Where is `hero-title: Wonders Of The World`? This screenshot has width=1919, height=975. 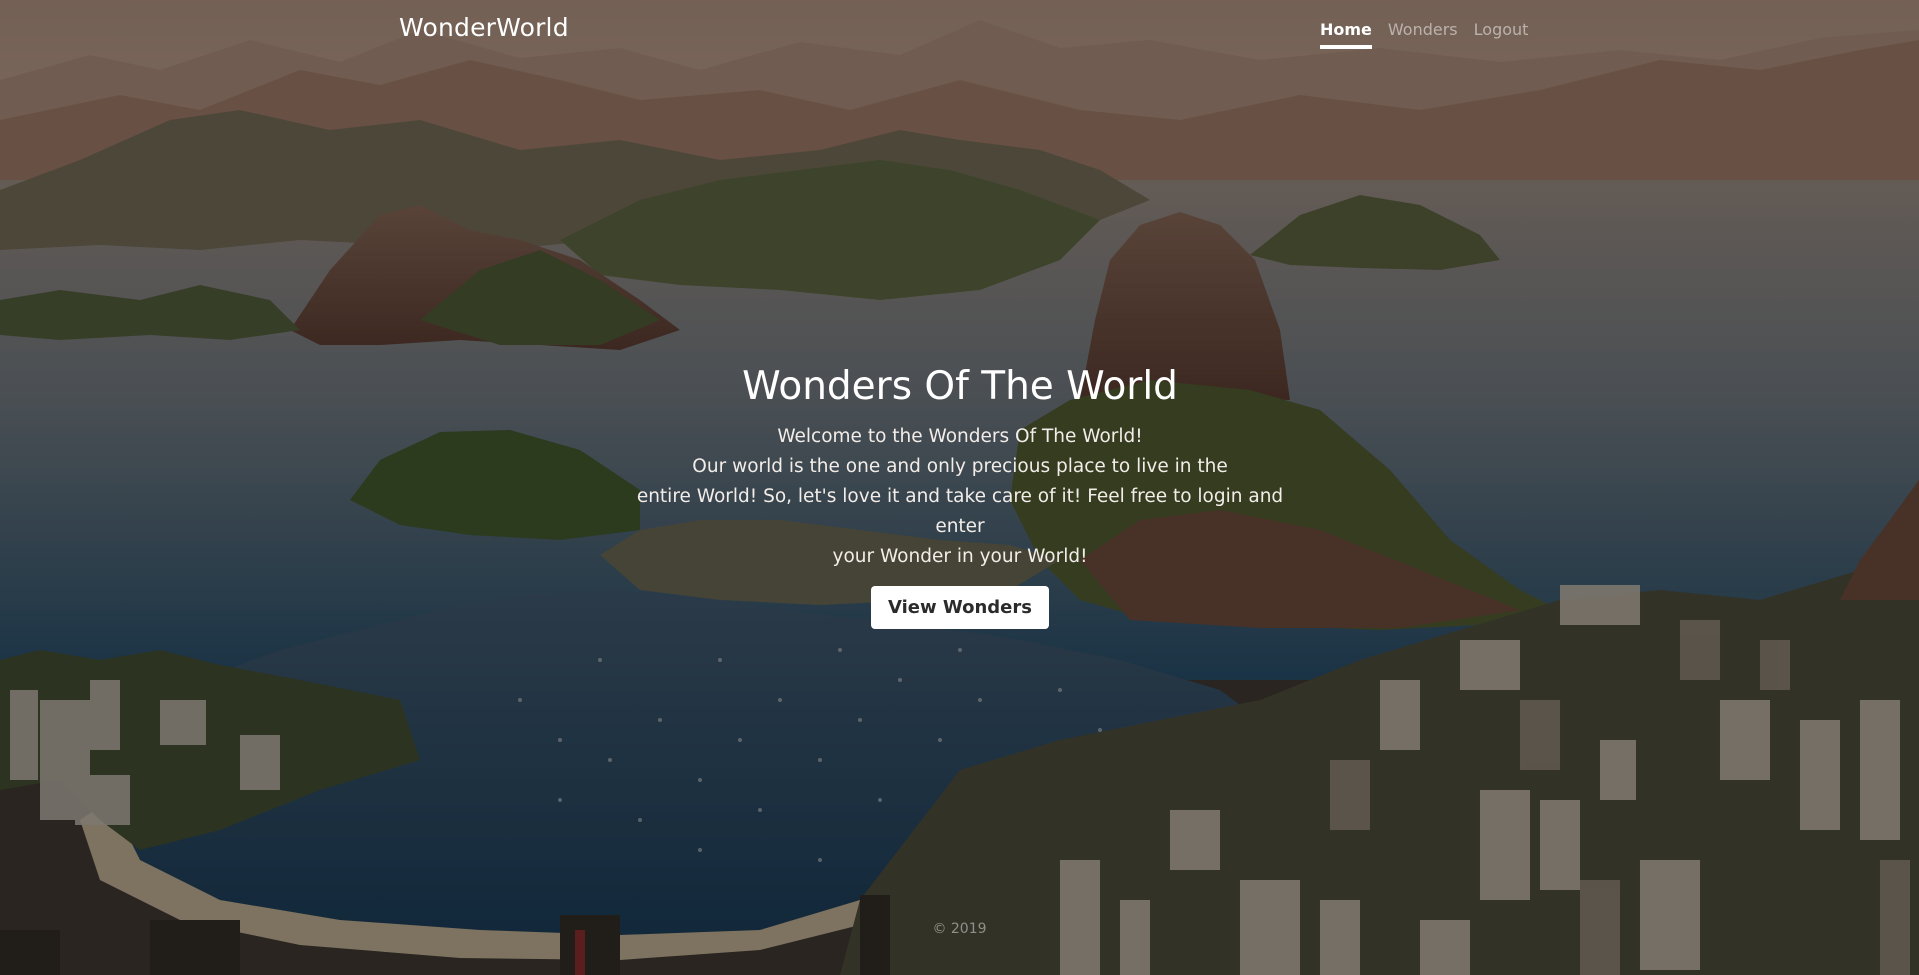
hero-title: Wonders Of The World is located at coordinates (960, 386).